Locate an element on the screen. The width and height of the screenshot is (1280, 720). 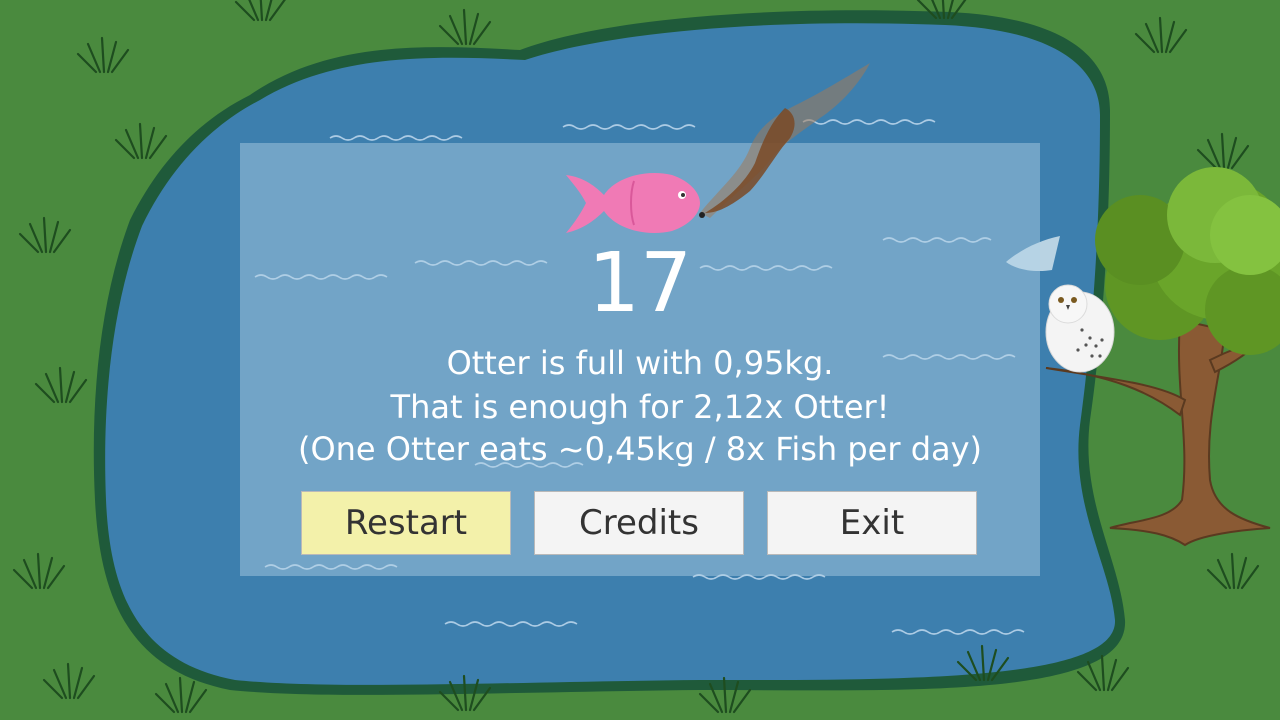
credits-button: Credits is located at coordinates (639, 523).